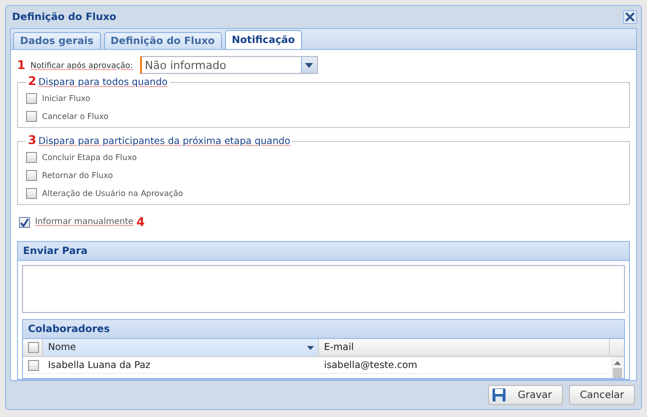  I want to click on tab: Notificação, so click(263, 39).